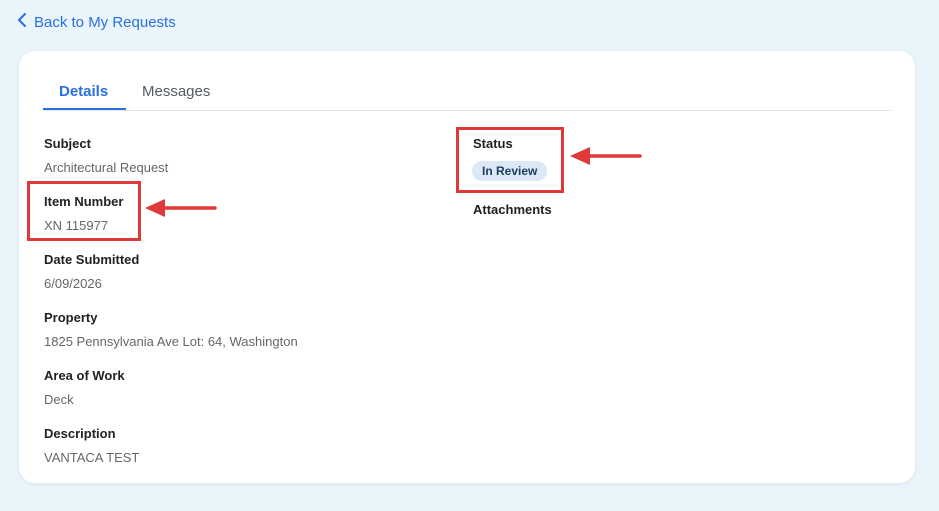 The height and width of the screenshot is (511, 939). What do you see at coordinates (92, 457) in the screenshot?
I see `description-value: VANTACA TEST` at bounding box center [92, 457].